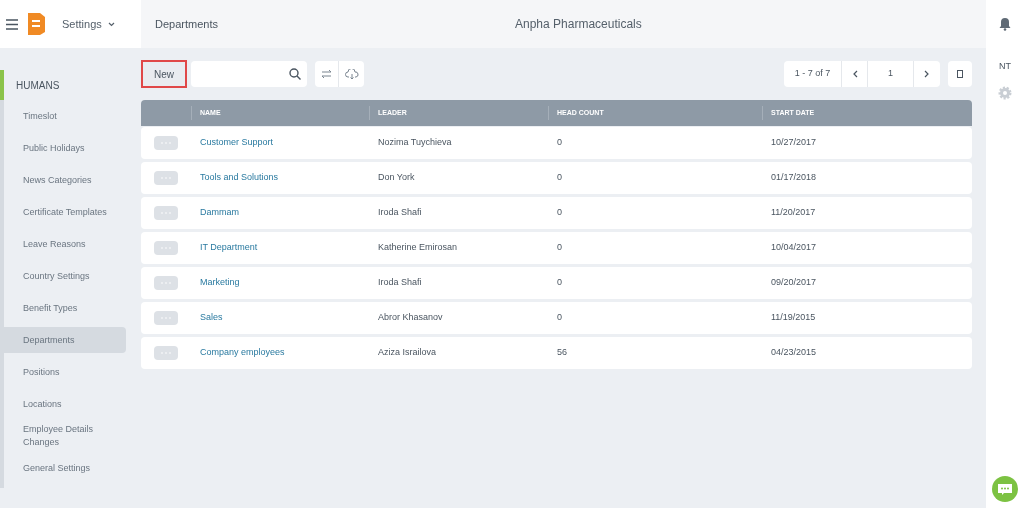  Describe the element at coordinates (65, 212) in the screenshot. I see `sidebar-item: Certificate Templates` at that location.